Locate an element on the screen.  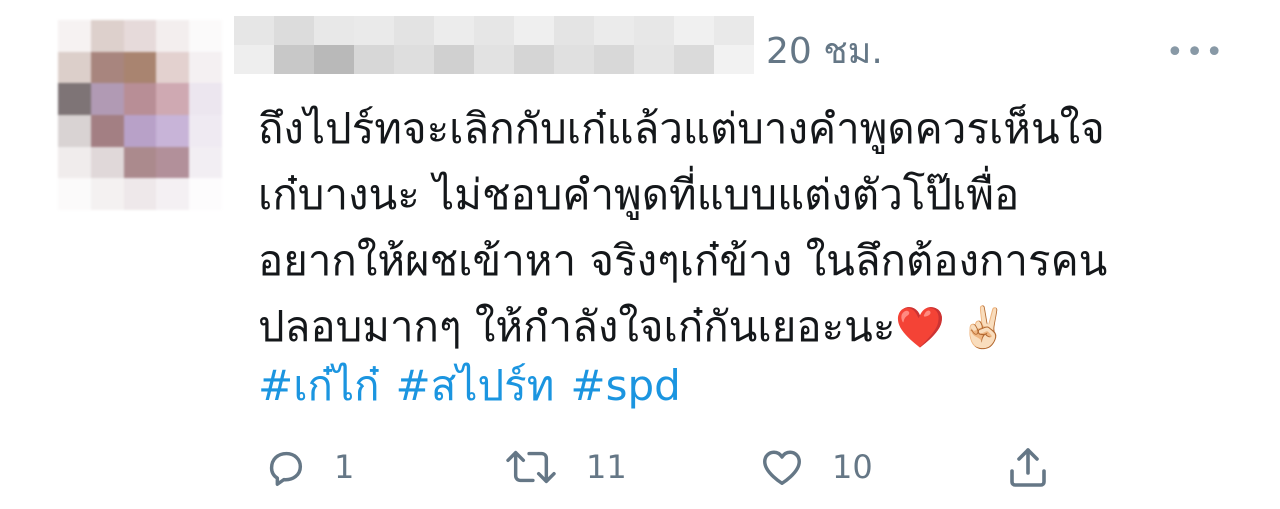
retweet-count: 11 is located at coordinates (606, 467).